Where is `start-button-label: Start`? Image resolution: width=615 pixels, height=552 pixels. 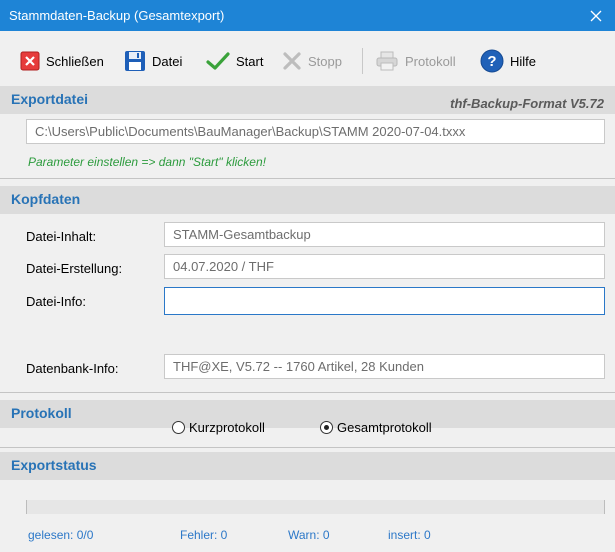 start-button-label: Start is located at coordinates (250, 61).